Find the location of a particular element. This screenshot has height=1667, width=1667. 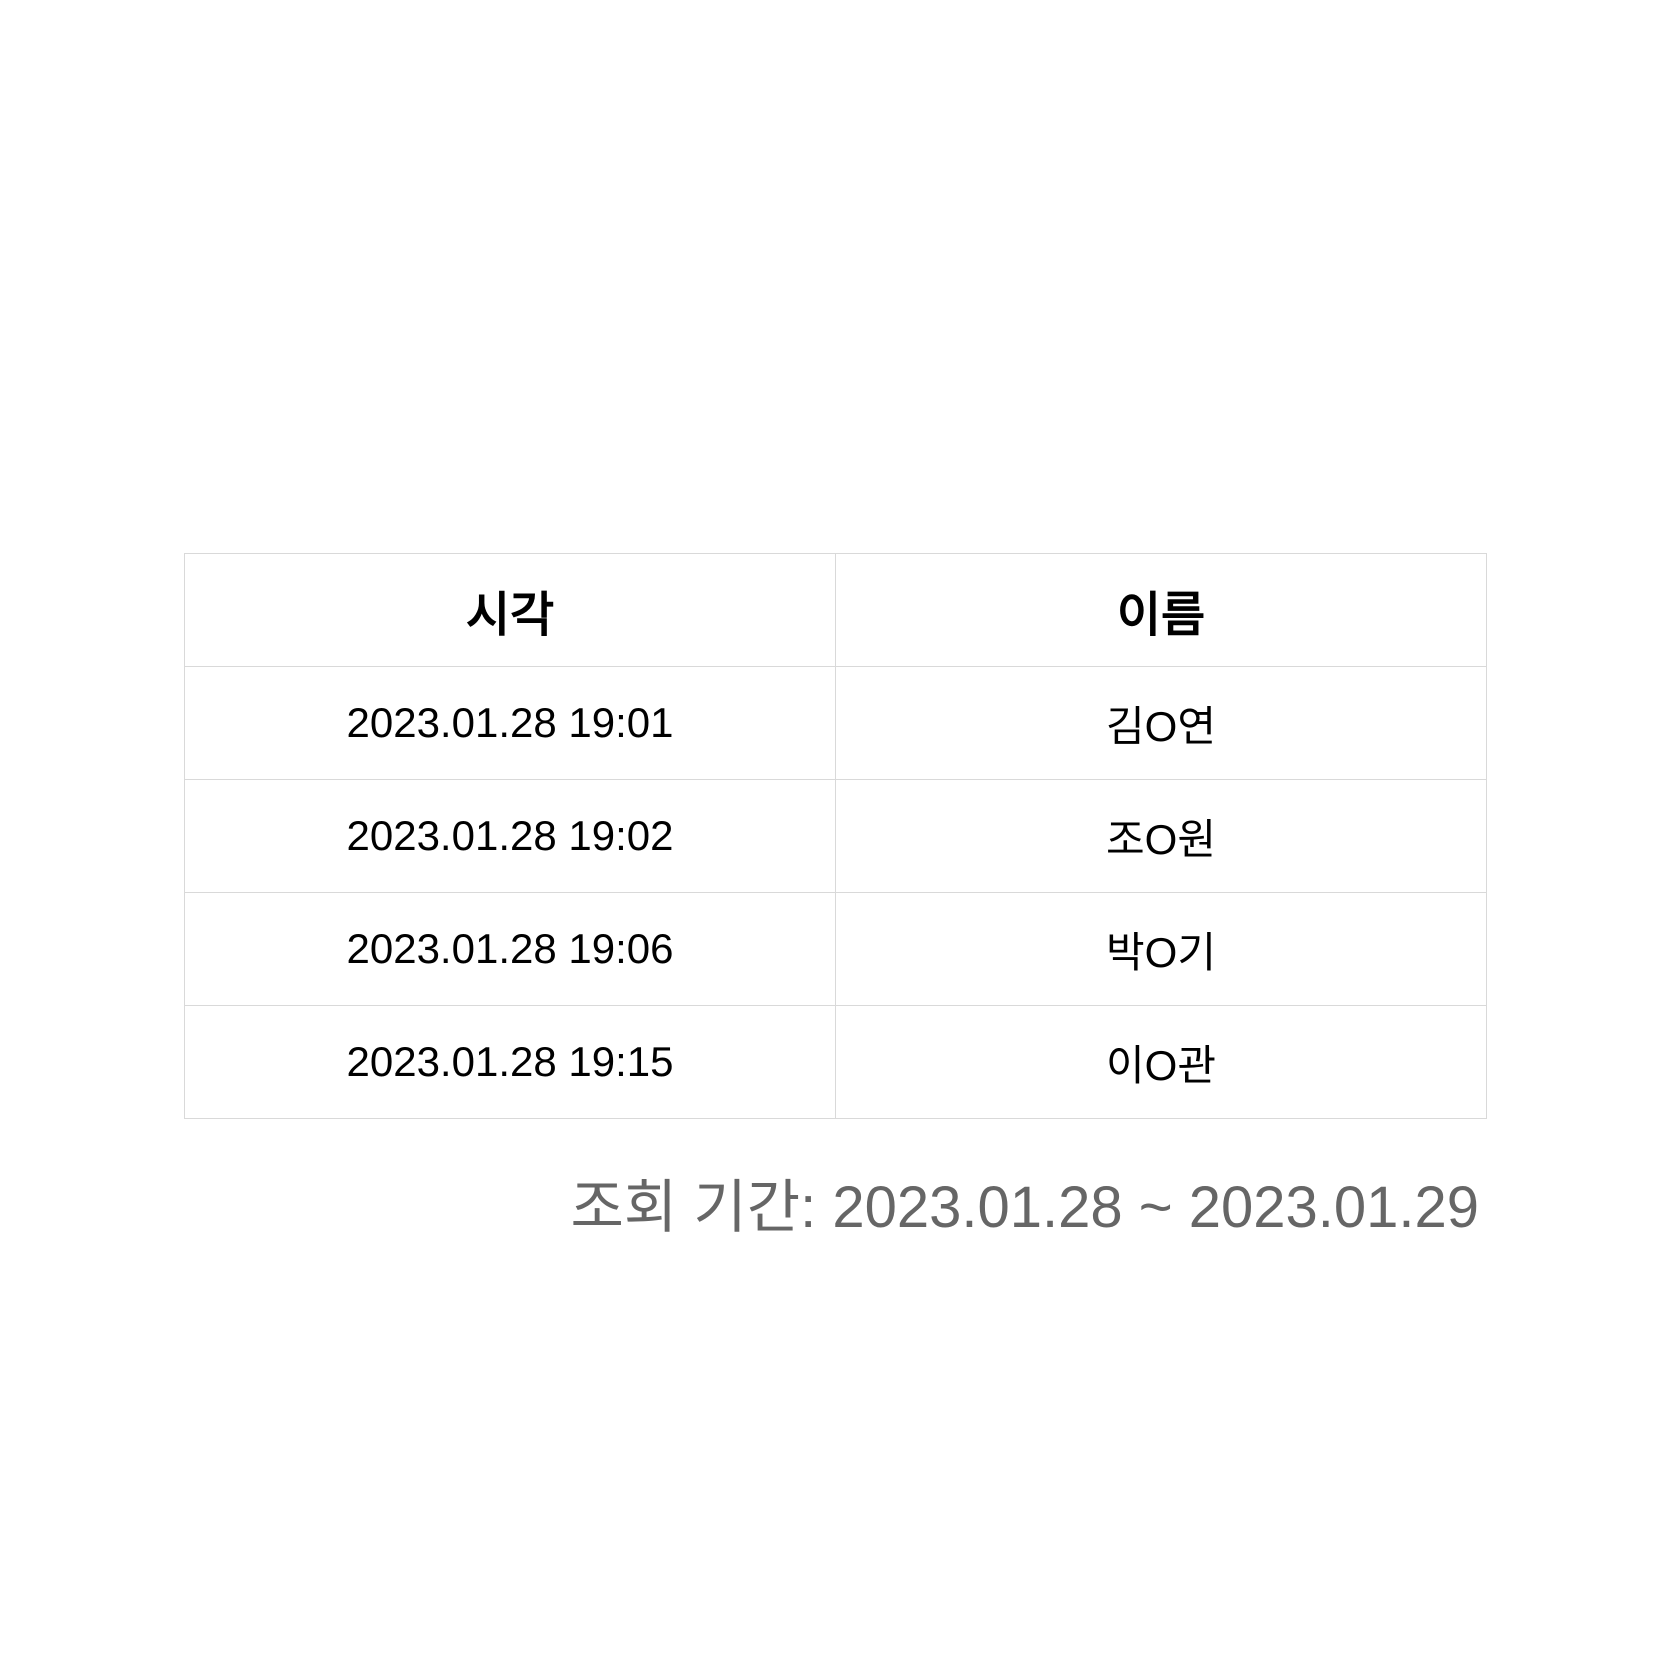

table-header-row: 시각 이름 is located at coordinates (835, 610).